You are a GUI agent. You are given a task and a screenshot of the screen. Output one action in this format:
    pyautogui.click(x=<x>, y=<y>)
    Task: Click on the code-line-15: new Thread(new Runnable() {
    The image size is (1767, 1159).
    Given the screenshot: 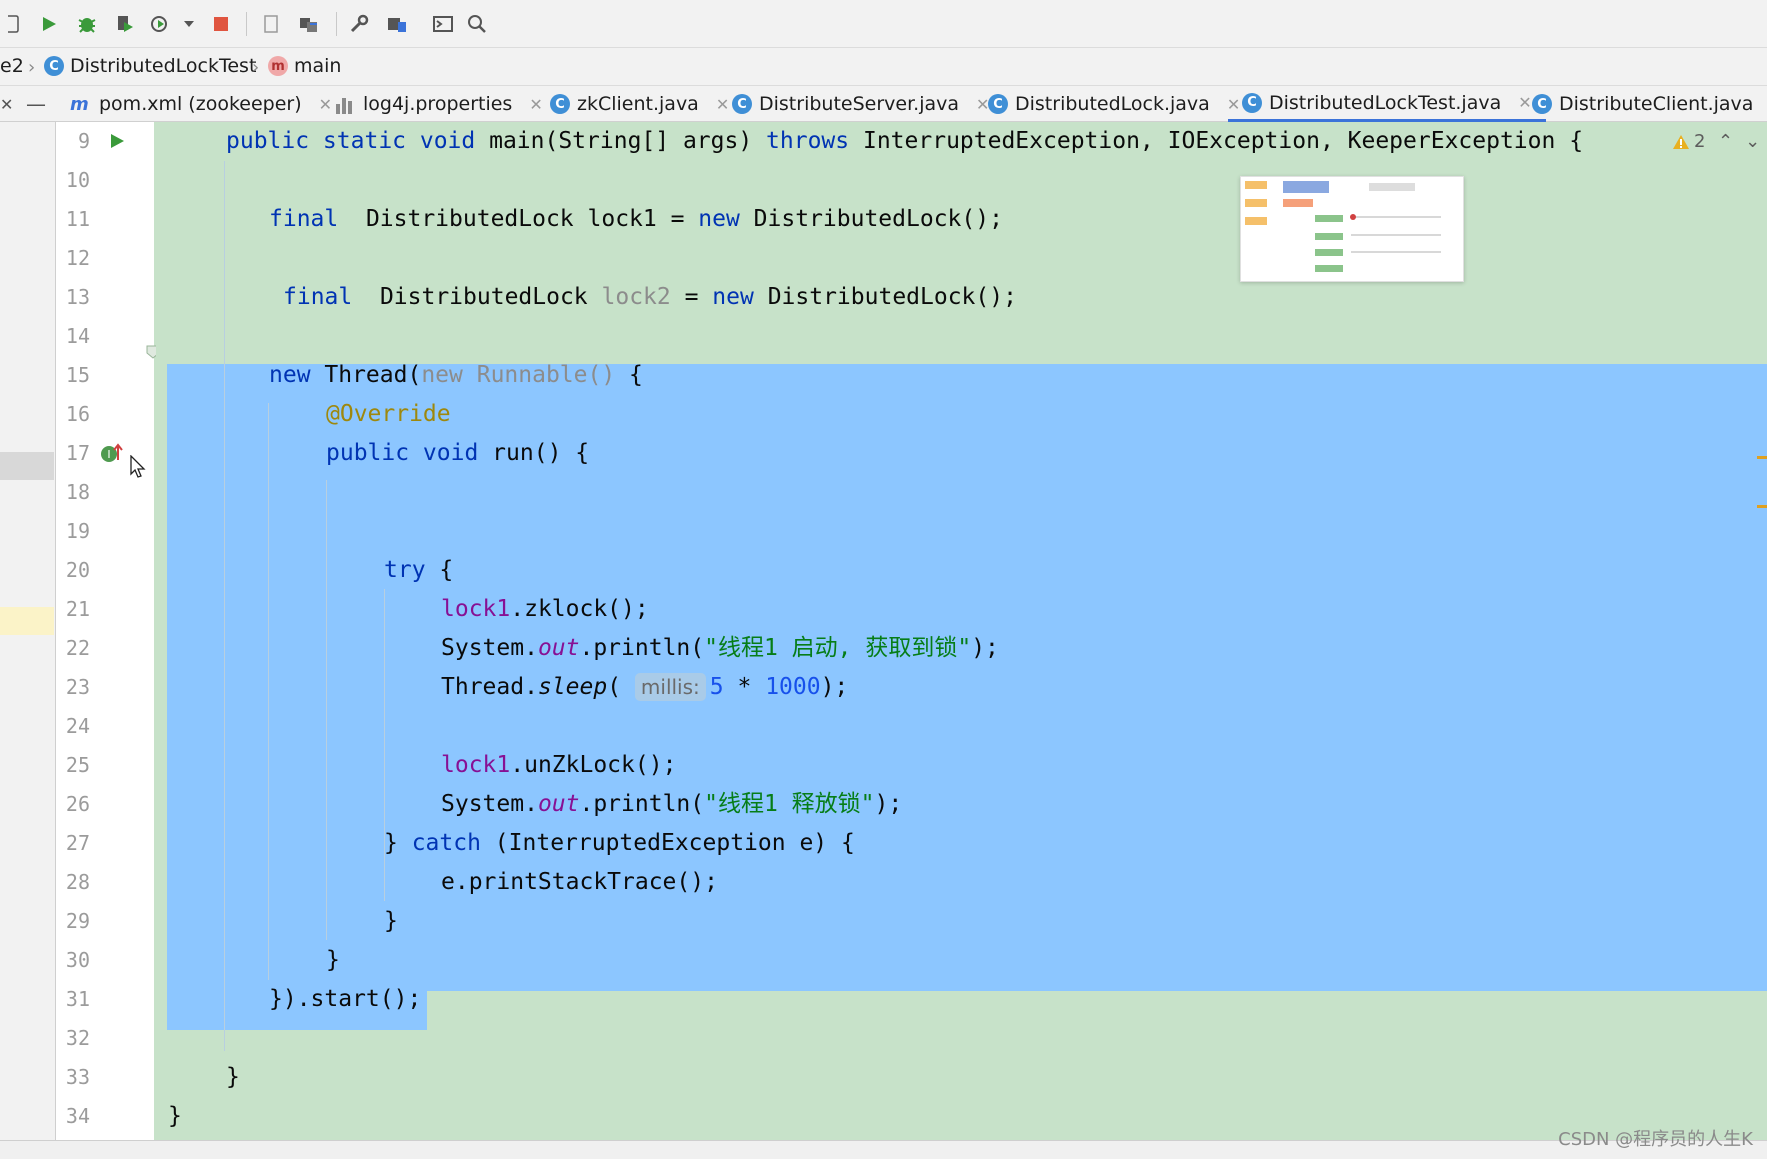 What is the action you would take?
    pyautogui.click(x=456, y=375)
    